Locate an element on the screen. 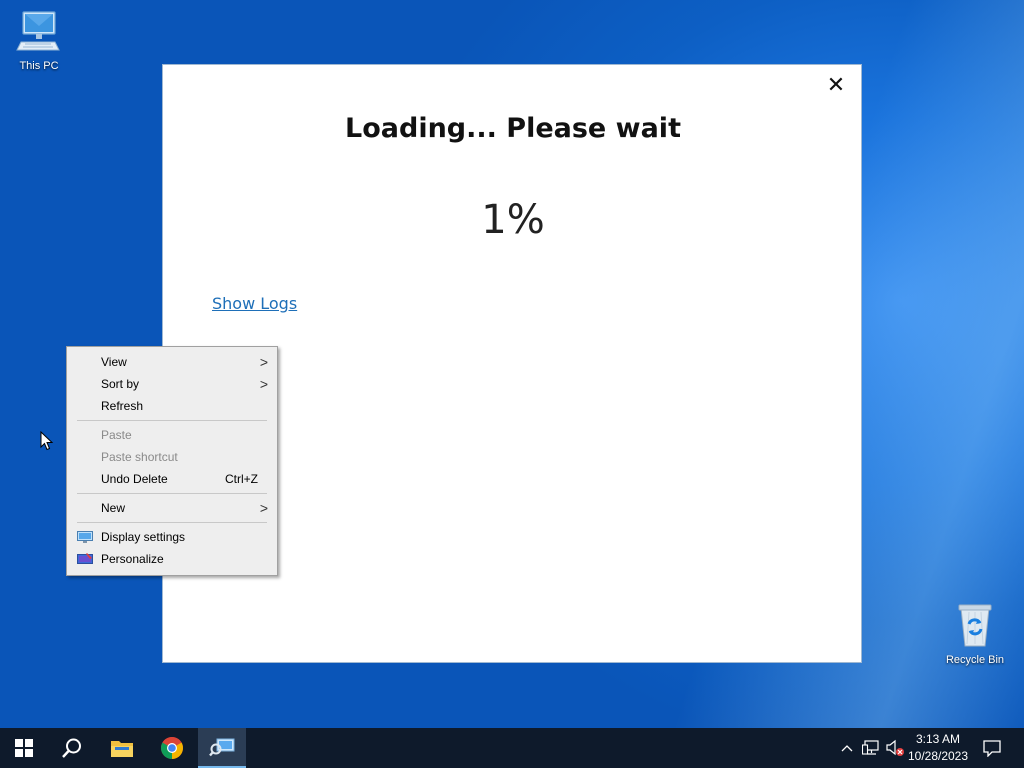 Image resolution: width=1024 pixels, height=768 pixels. menu-item-view: View > is located at coordinates (172, 362).